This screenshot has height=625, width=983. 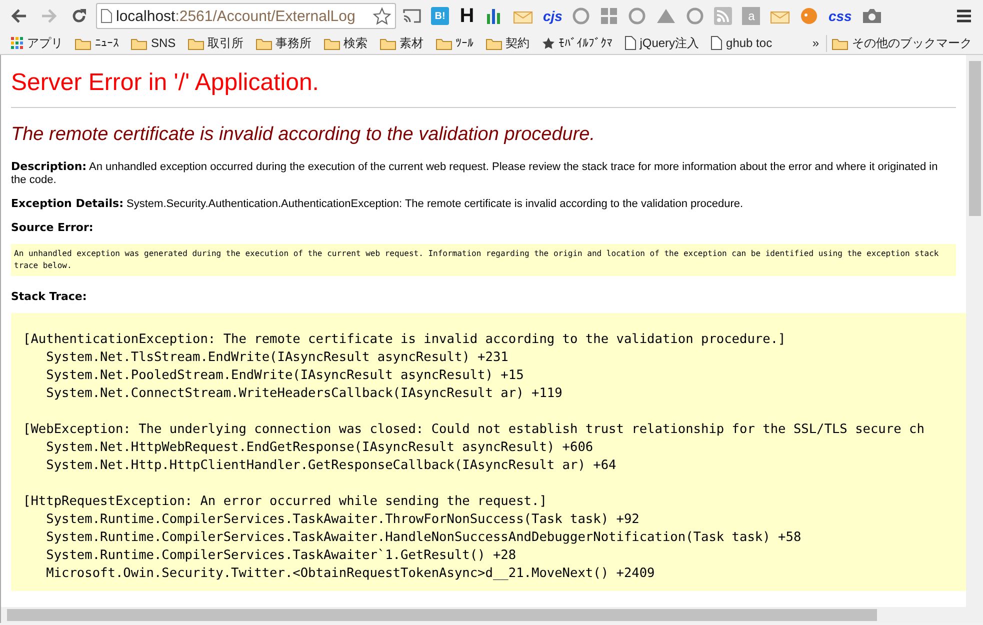 What do you see at coordinates (79, 16) in the screenshot?
I see `reload-icon` at bounding box center [79, 16].